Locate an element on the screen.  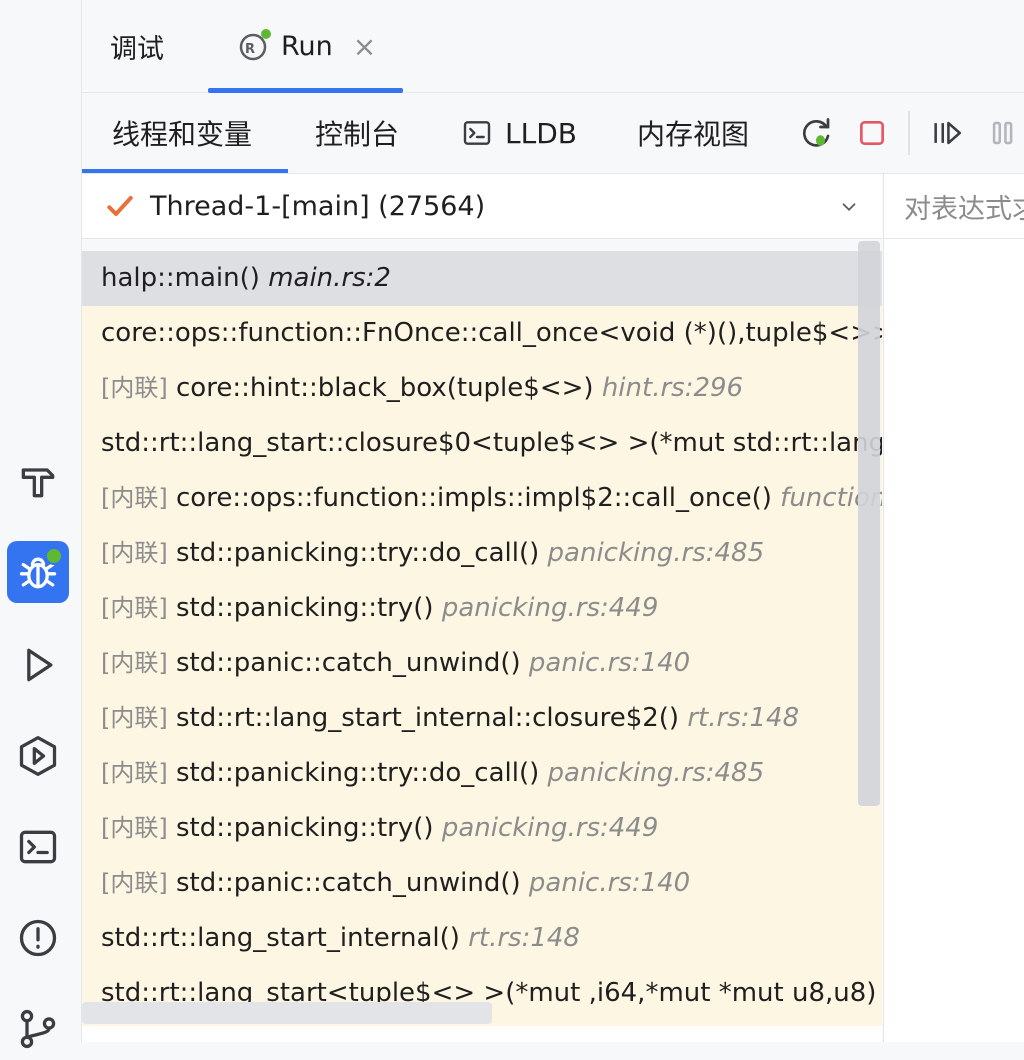
chevron-down-icon is located at coordinates (849, 209).